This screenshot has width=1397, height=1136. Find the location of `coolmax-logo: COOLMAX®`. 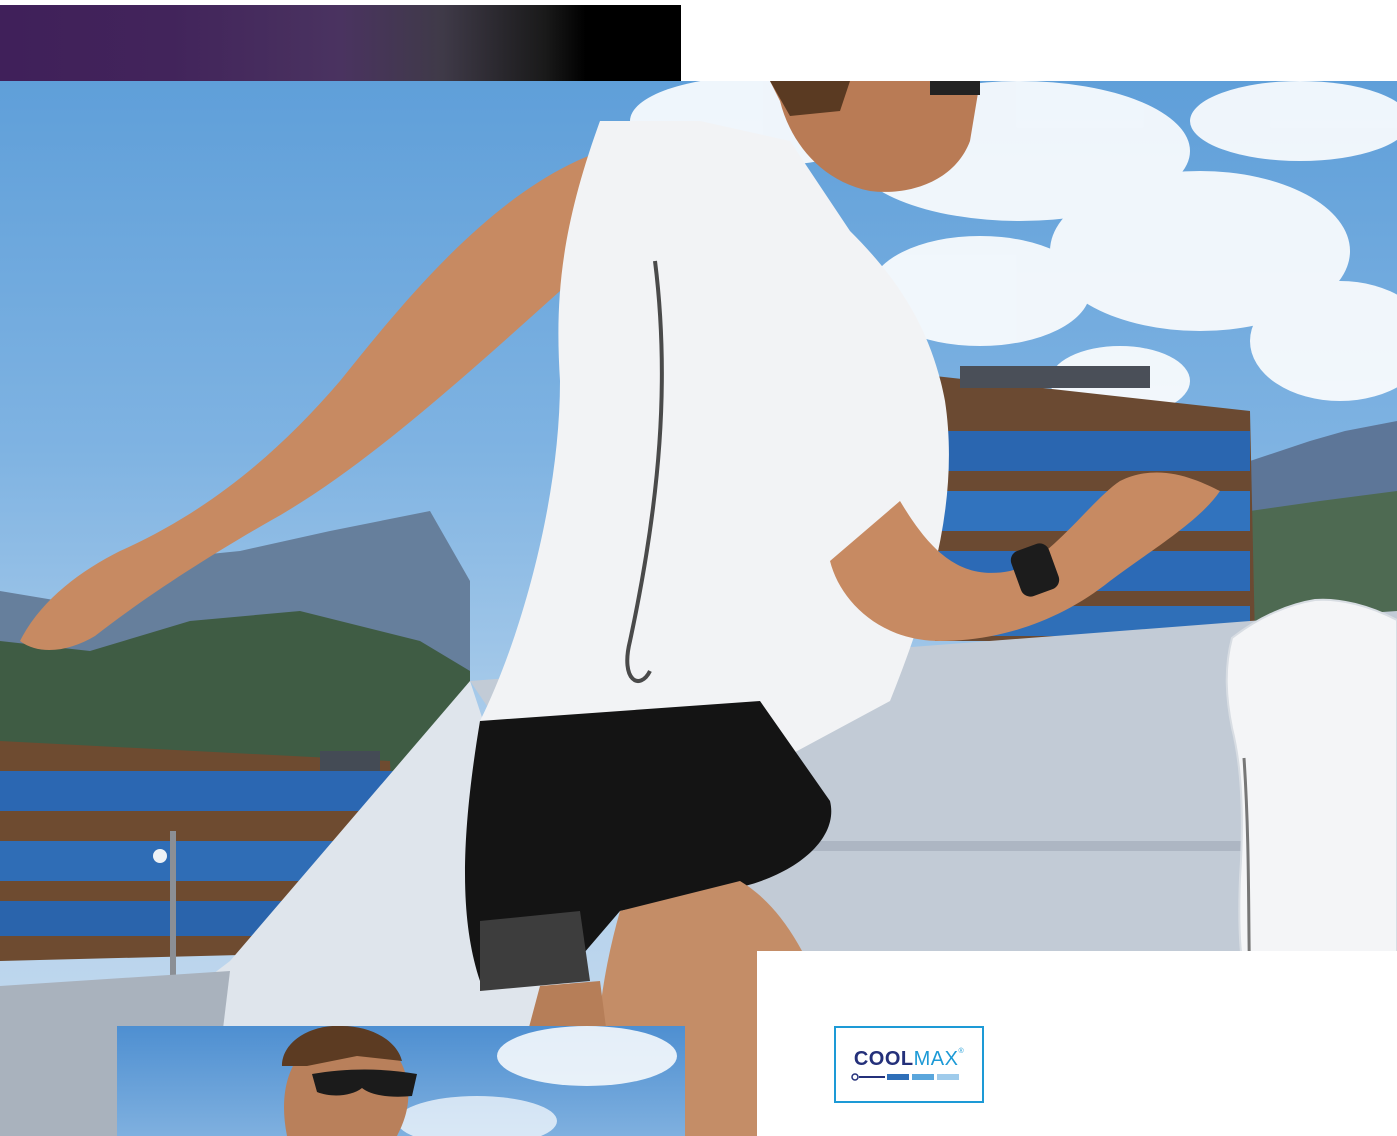

coolmax-logo: COOLMAX® is located at coordinates (909, 1064).